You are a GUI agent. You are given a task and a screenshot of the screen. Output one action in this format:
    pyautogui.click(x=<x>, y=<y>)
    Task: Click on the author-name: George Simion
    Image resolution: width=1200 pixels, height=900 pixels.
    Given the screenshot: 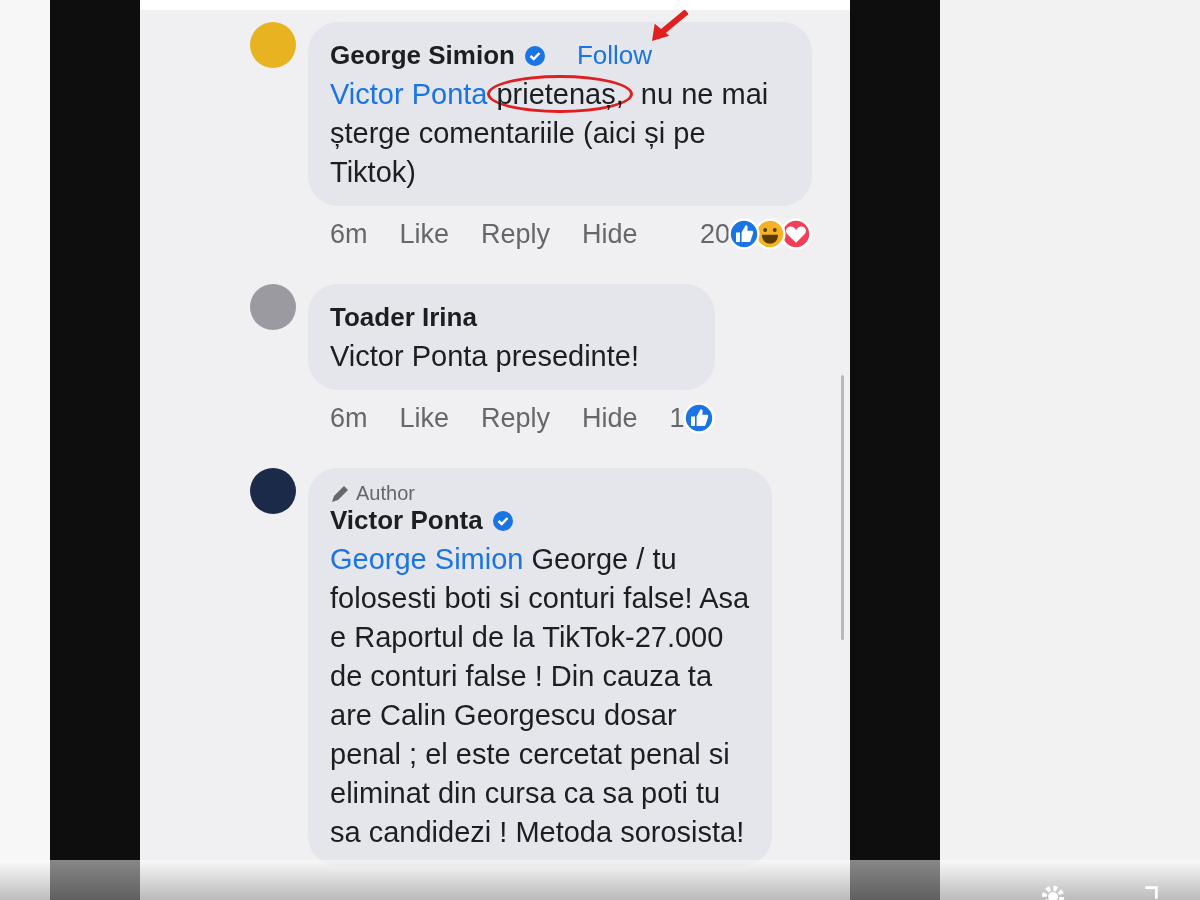 What is the action you would take?
    pyautogui.click(x=422, y=55)
    